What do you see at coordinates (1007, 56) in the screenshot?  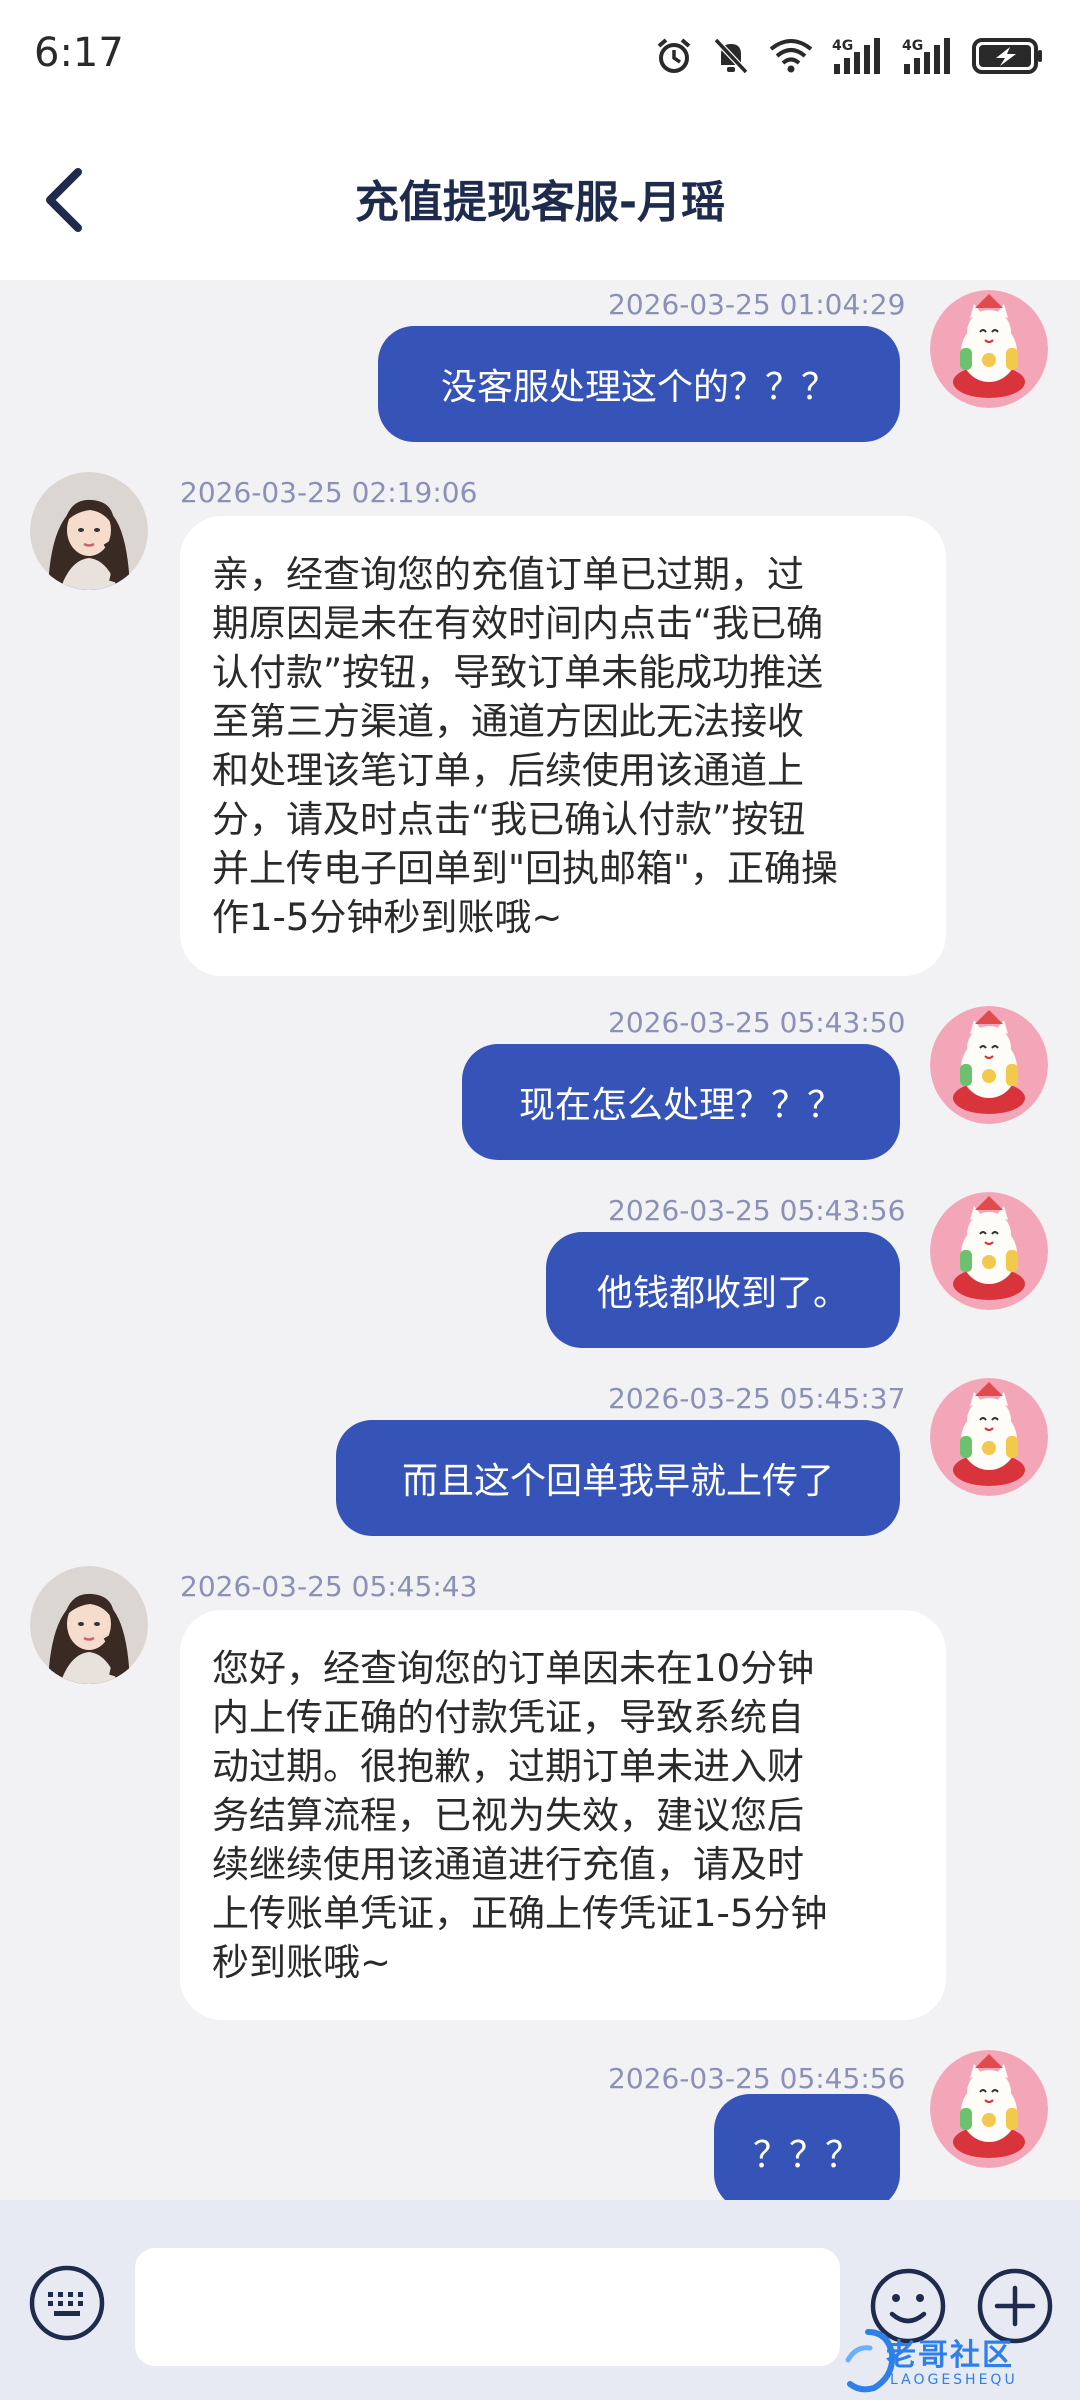 I see `battery-charging-icon` at bounding box center [1007, 56].